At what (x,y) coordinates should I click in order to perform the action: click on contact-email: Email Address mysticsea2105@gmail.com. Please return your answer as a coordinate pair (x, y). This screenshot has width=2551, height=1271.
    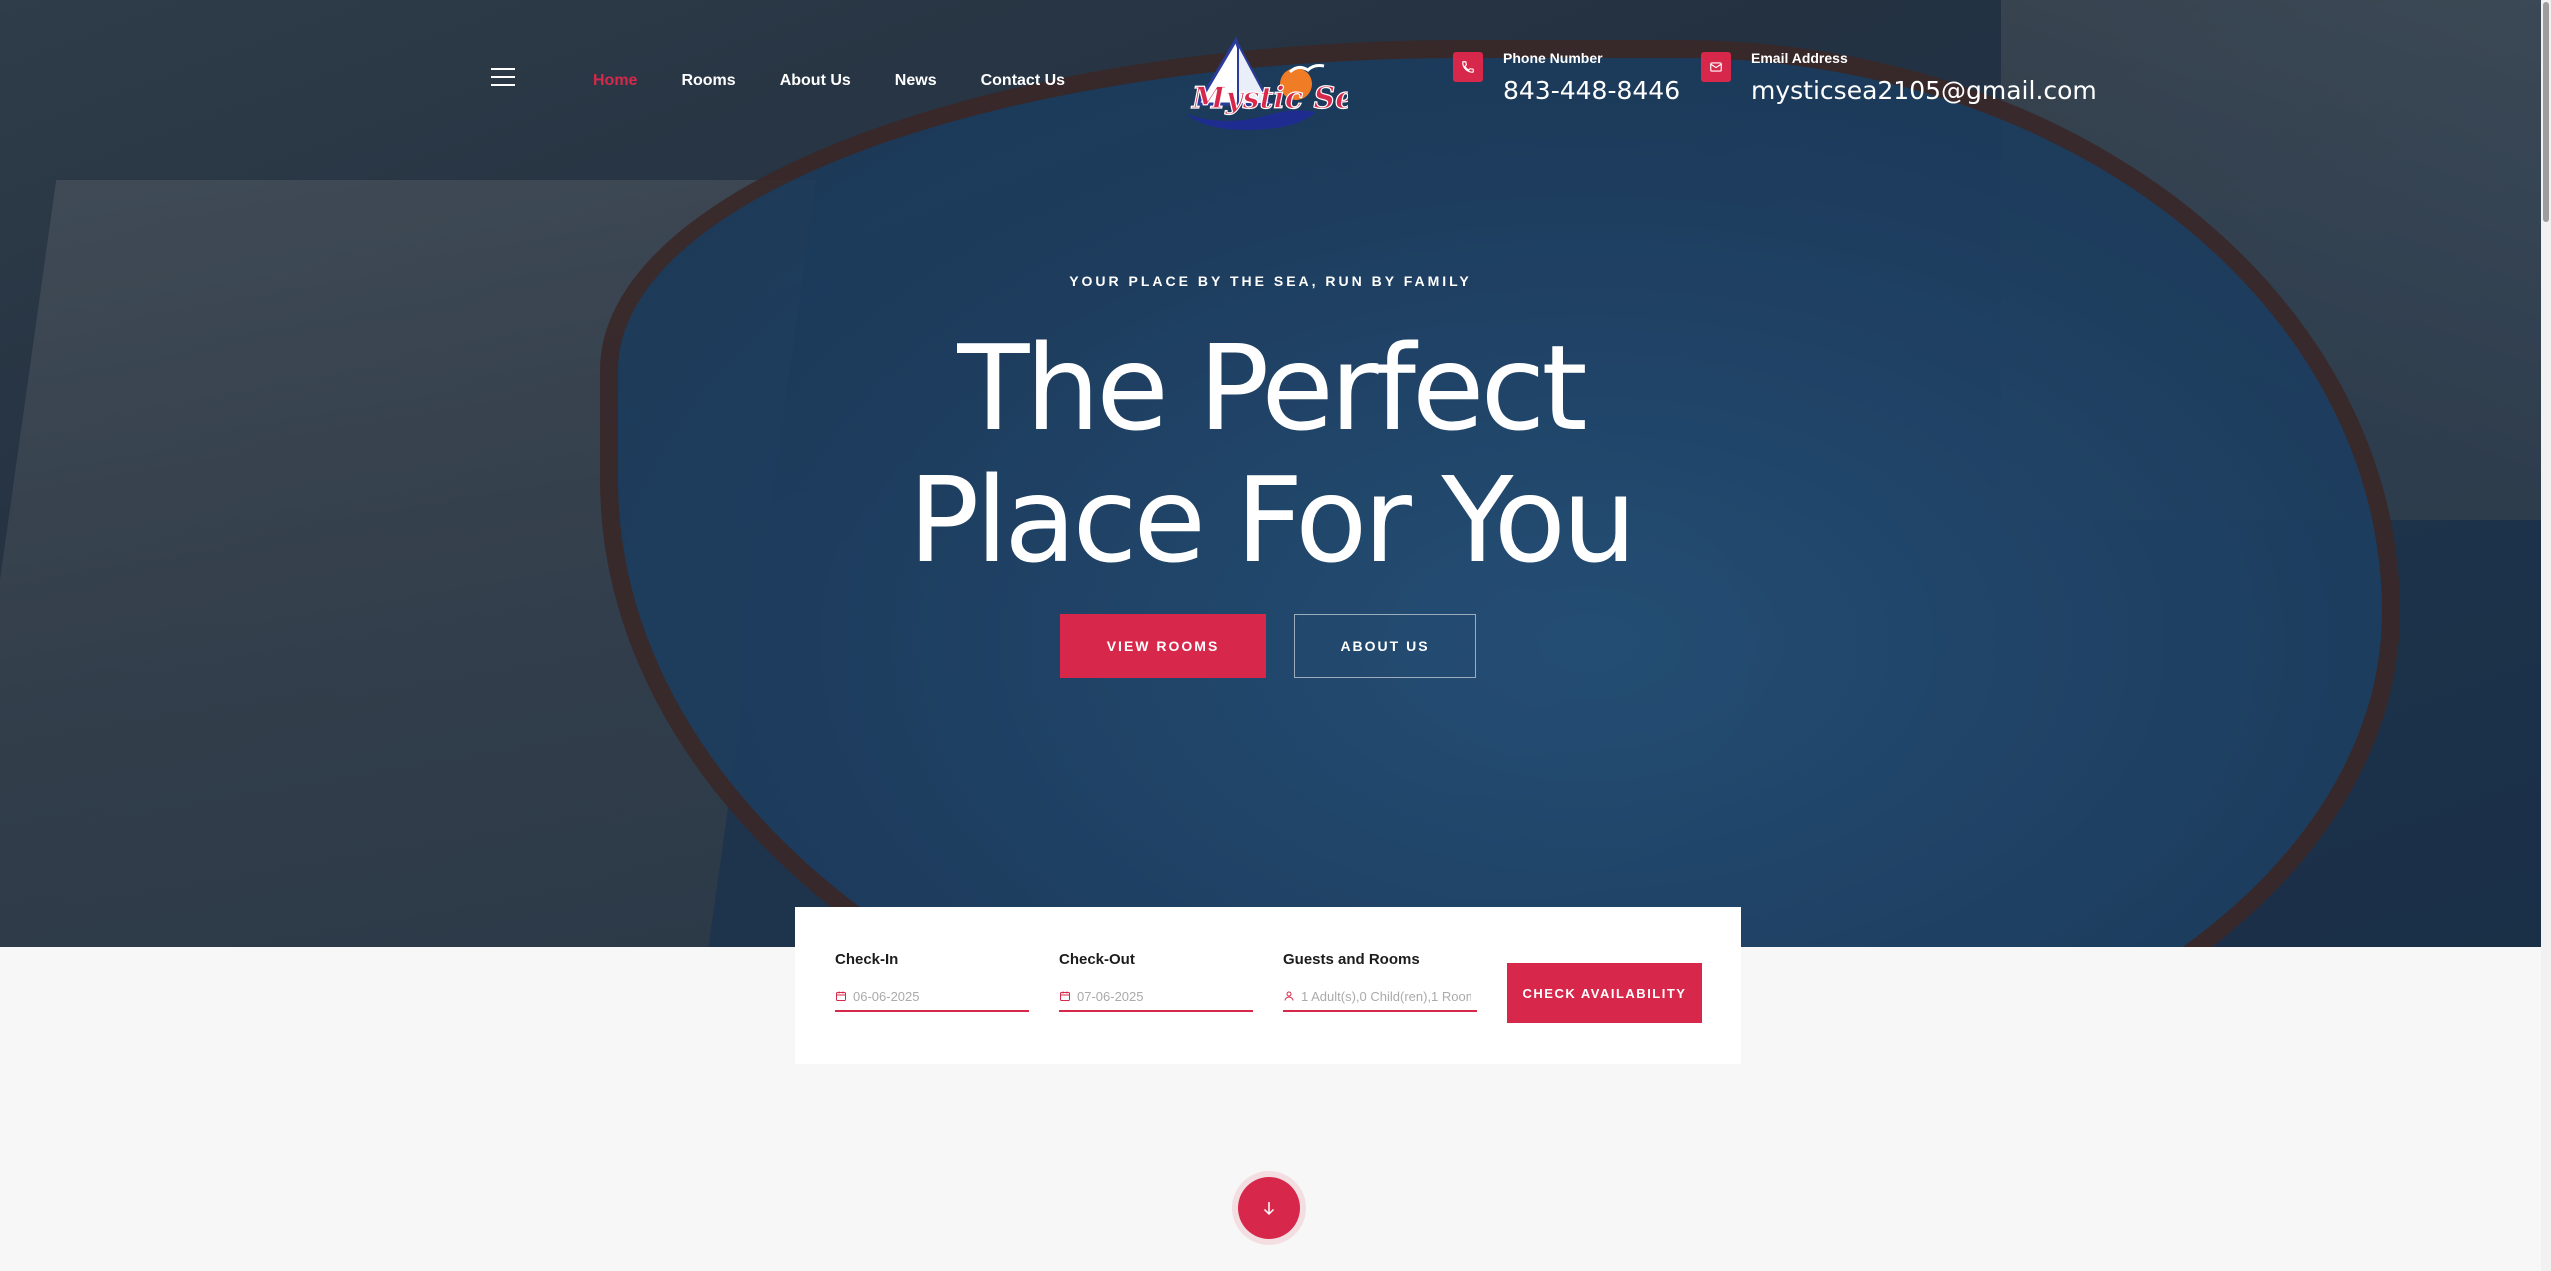
    Looking at the image, I should click on (1899, 77).